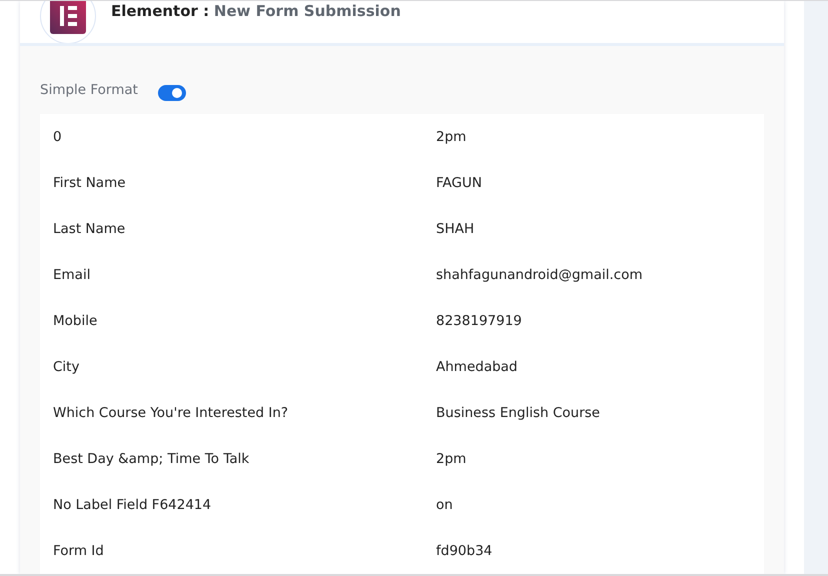 The image size is (828, 576). I want to click on field-label: Which Course You're Interested In?, so click(171, 413).